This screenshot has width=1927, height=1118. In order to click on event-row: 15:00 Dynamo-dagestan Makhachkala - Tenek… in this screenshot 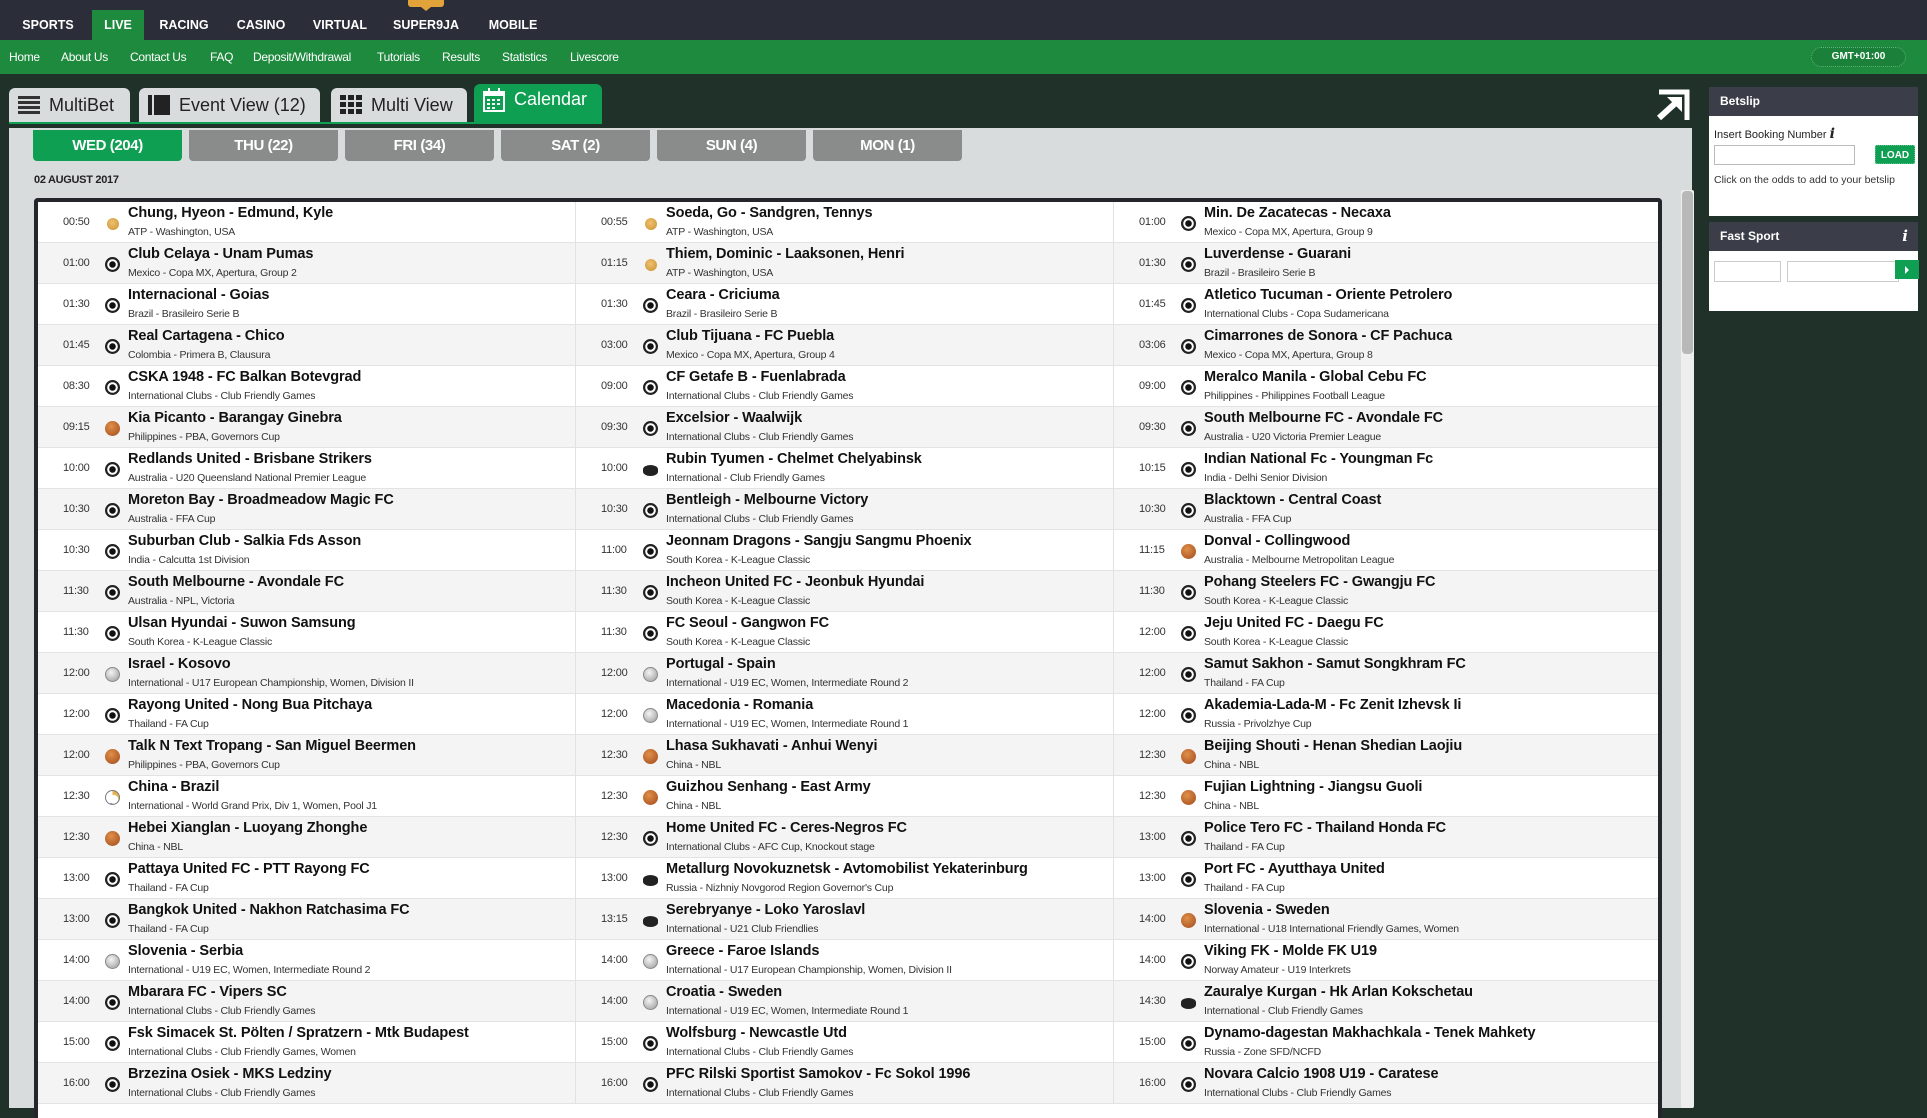, I will do `click(1386, 1042)`.